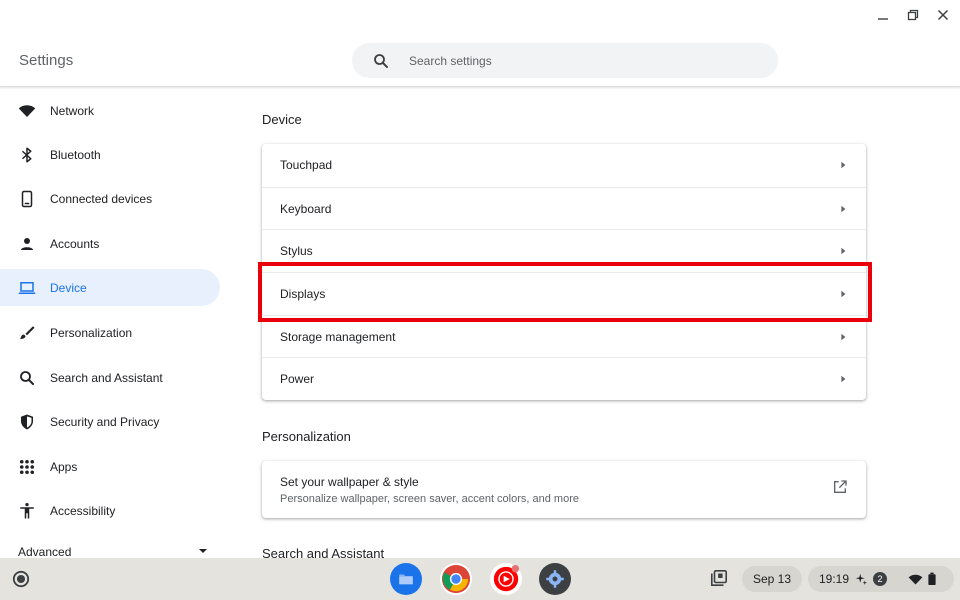  I want to click on brush-icon, so click(27, 333).